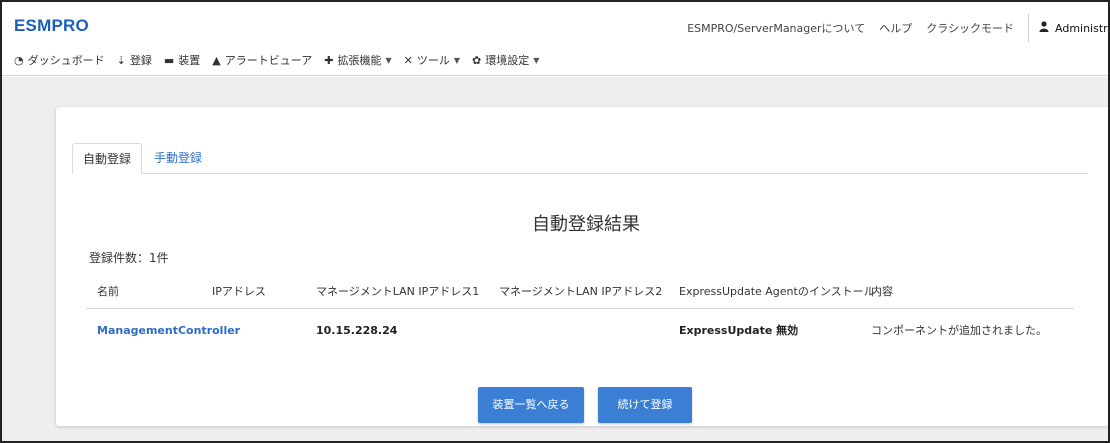 Image resolution: width=1110 pixels, height=443 pixels. What do you see at coordinates (777, 291) in the screenshot?
I see `column-header: ExpressUpdate Agentのインストール` at bounding box center [777, 291].